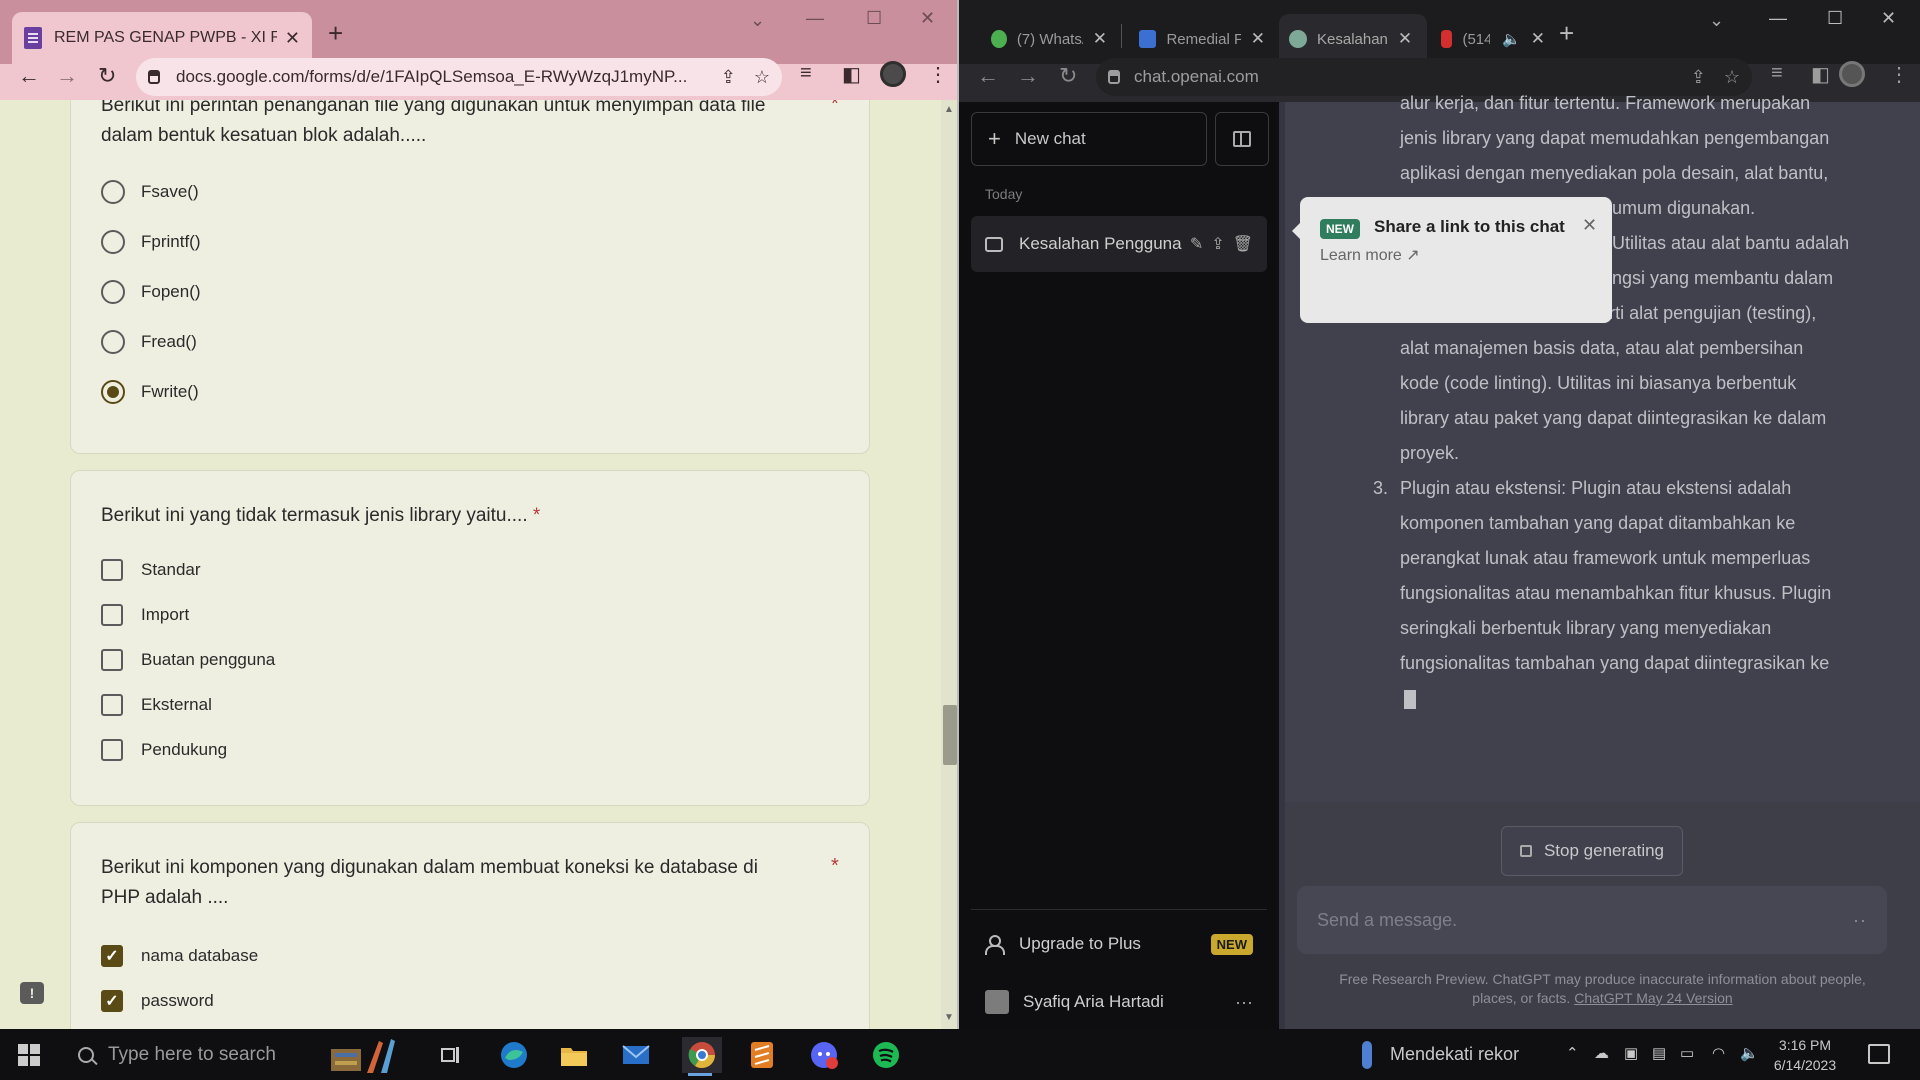 The image size is (1920, 1080). Describe the element at coordinates (636, 1055) in the screenshot. I see `mail-icon` at that location.